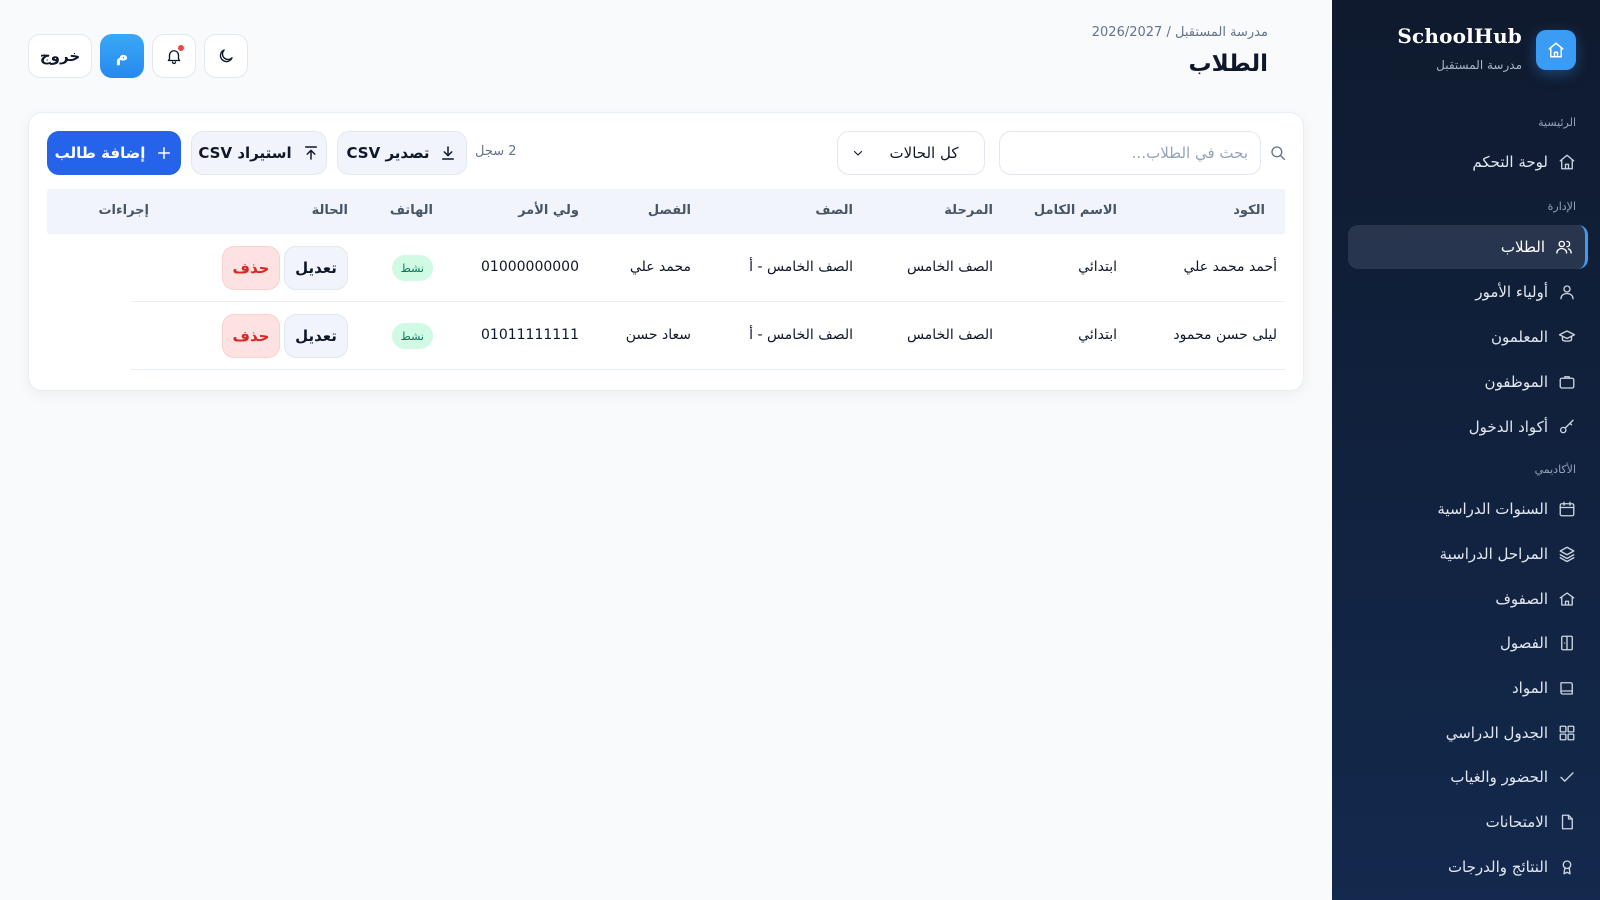 Image resolution: width=1600 pixels, height=900 pixels. Describe the element at coordinates (658, 335) in the screenshot. I see `student-guardian: سعاد حسن` at that location.